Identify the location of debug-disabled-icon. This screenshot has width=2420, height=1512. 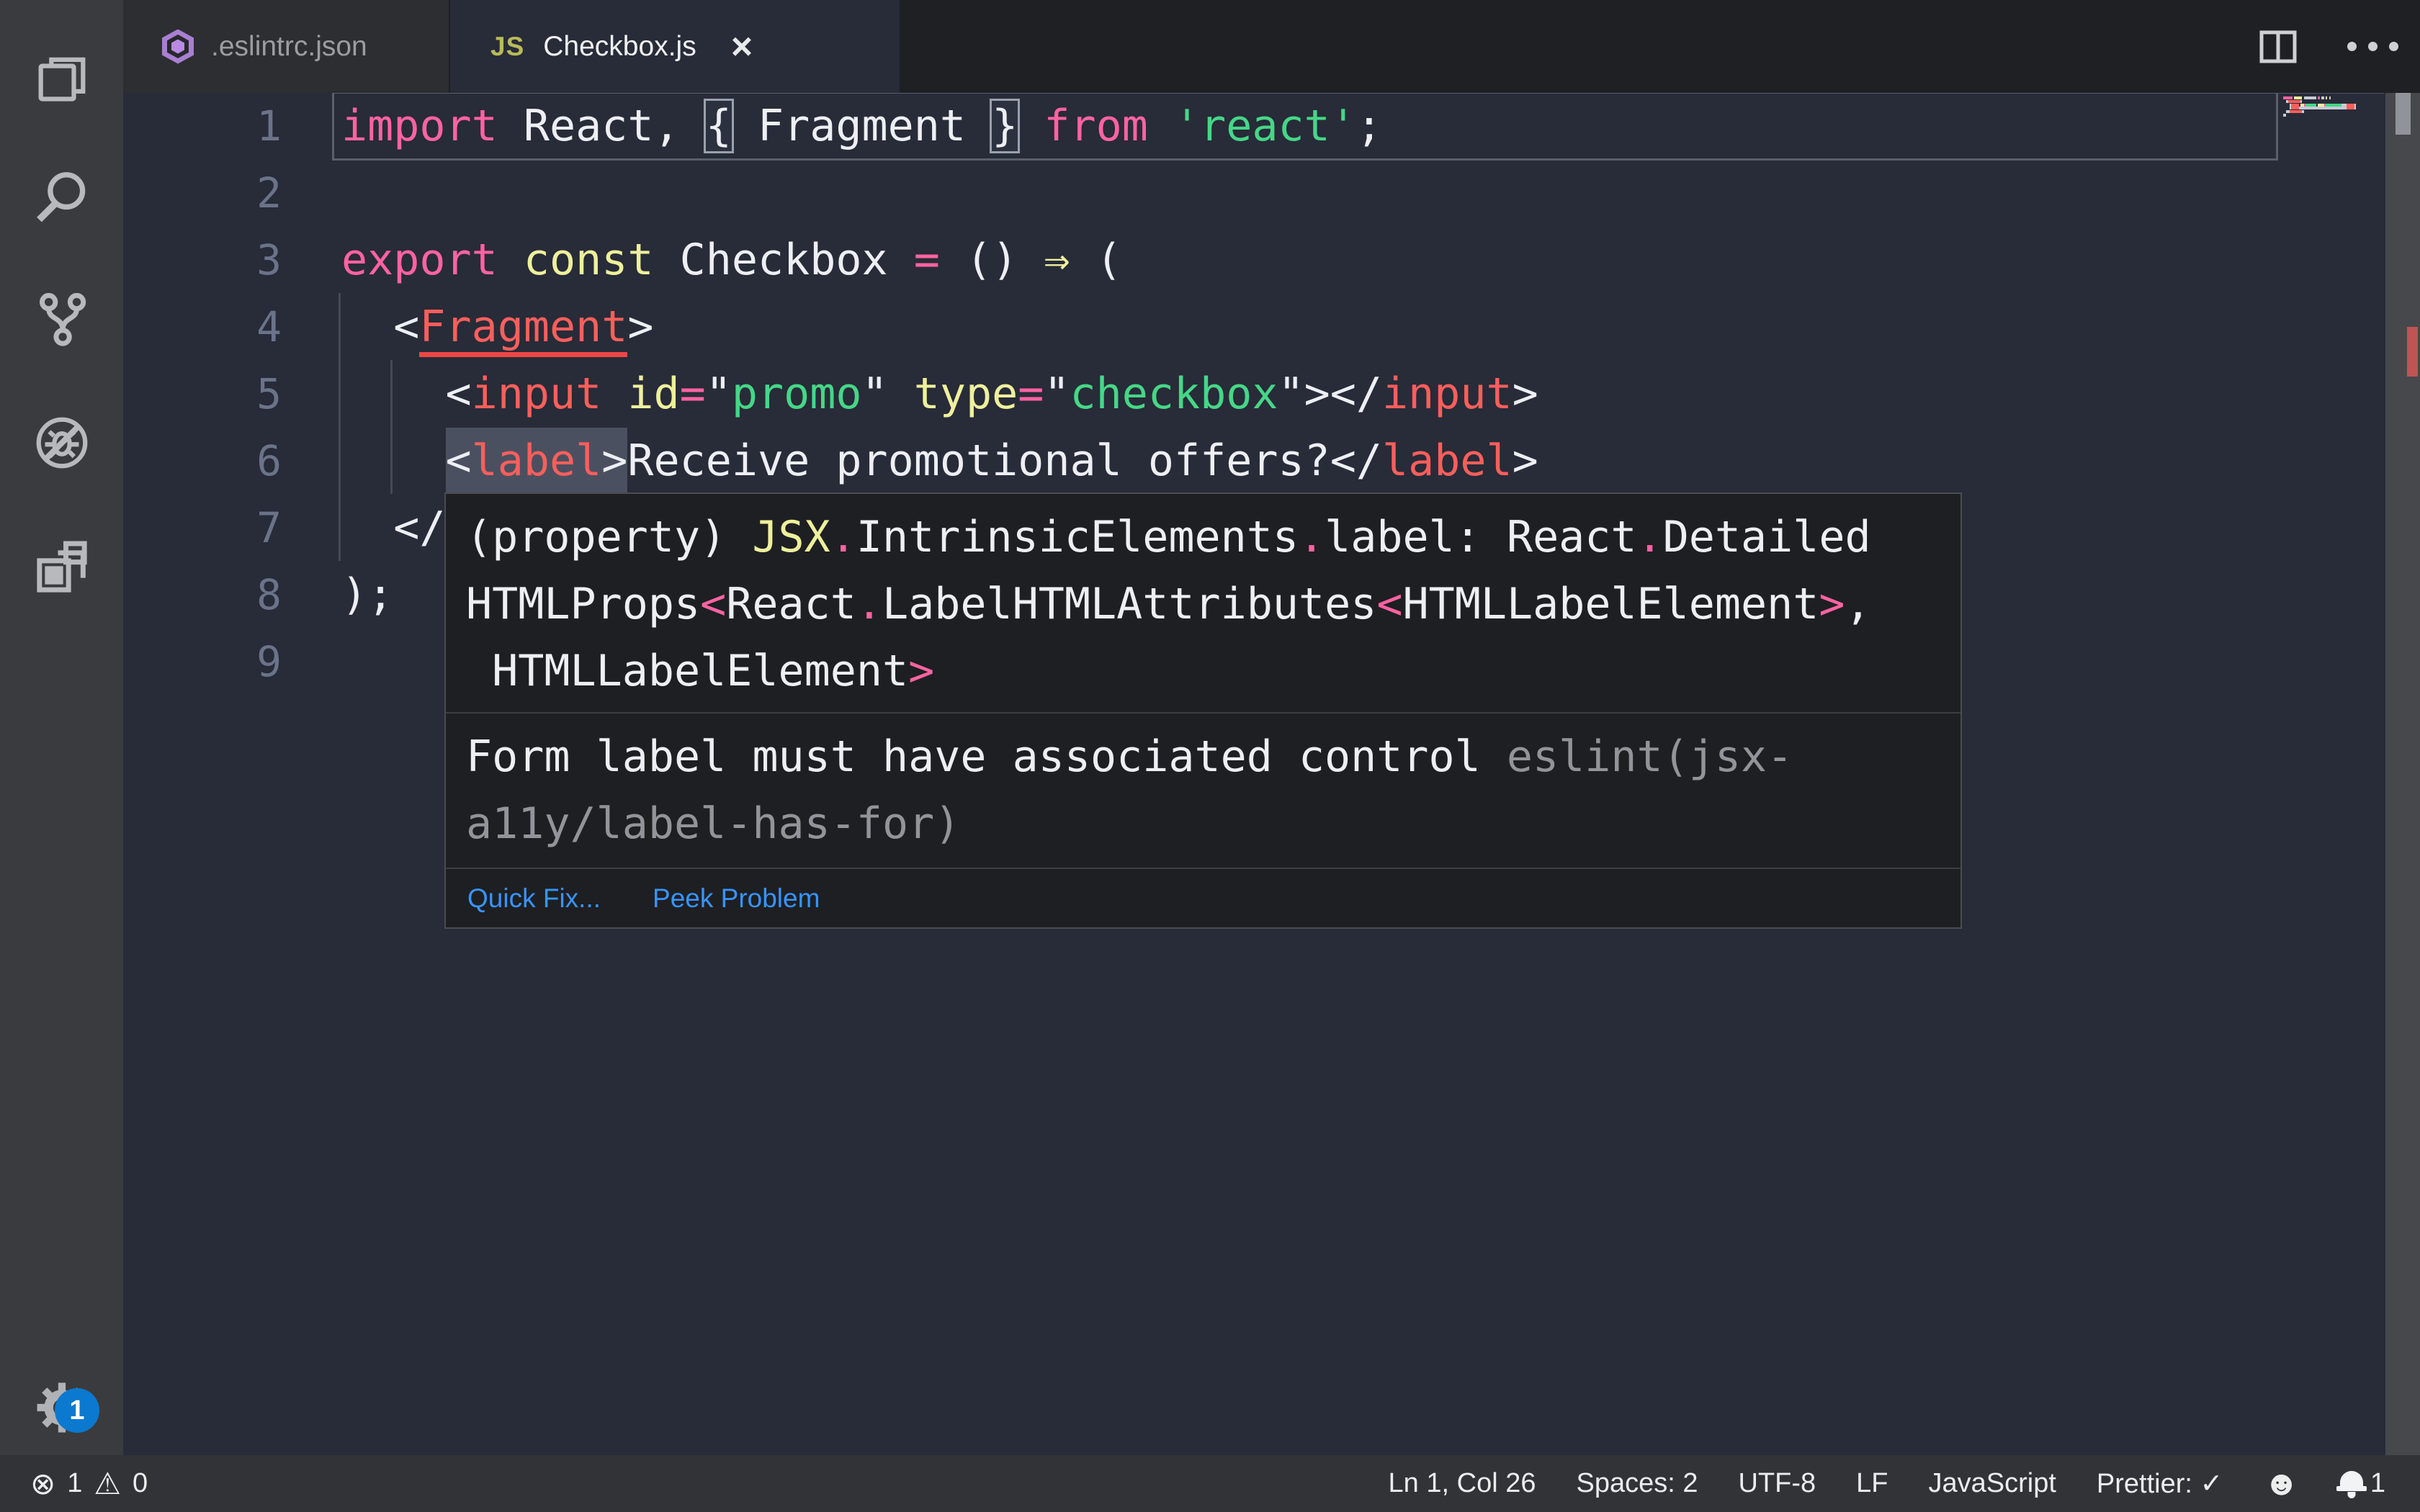
(61, 443).